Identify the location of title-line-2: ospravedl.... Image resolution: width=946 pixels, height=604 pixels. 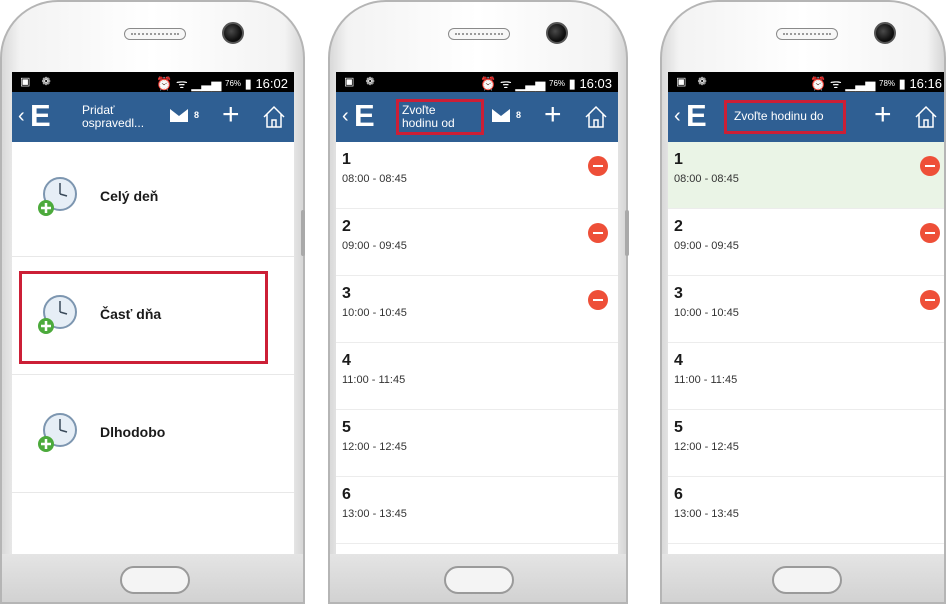
(113, 123).